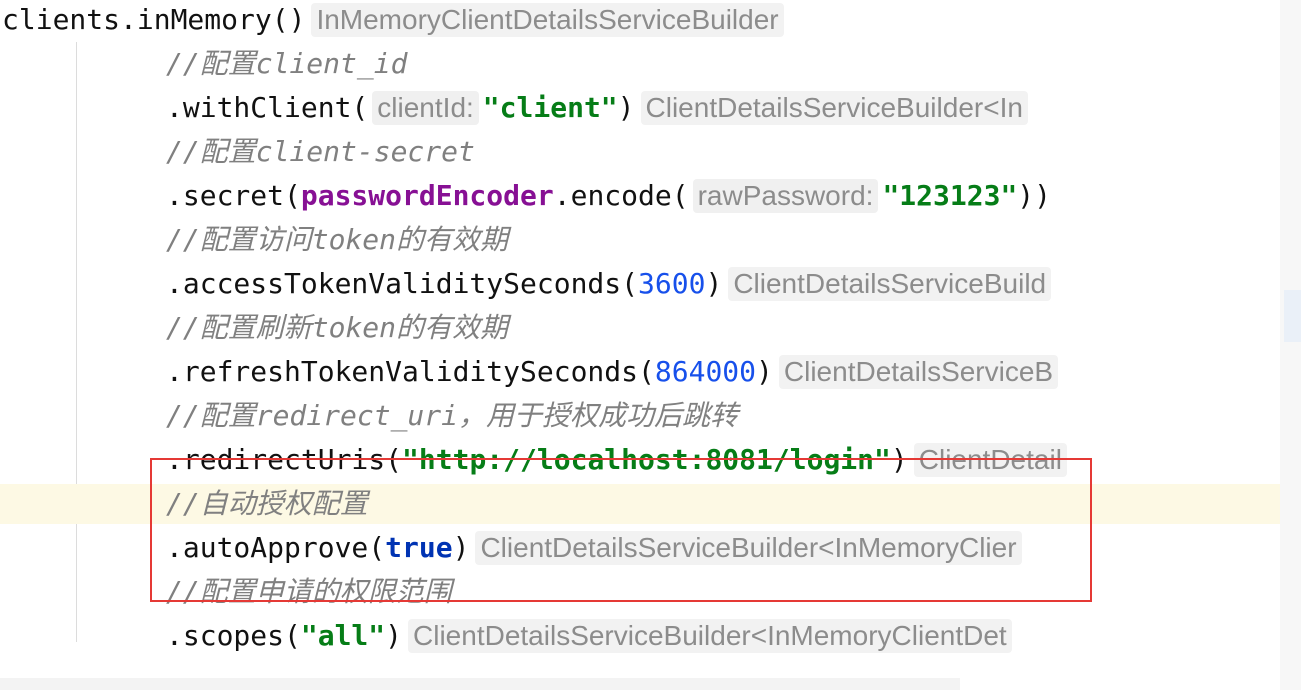 Image resolution: width=1301 pixels, height=690 pixels. I want to click on comment-text: //配置访问token的有效期, so click(337, 239).